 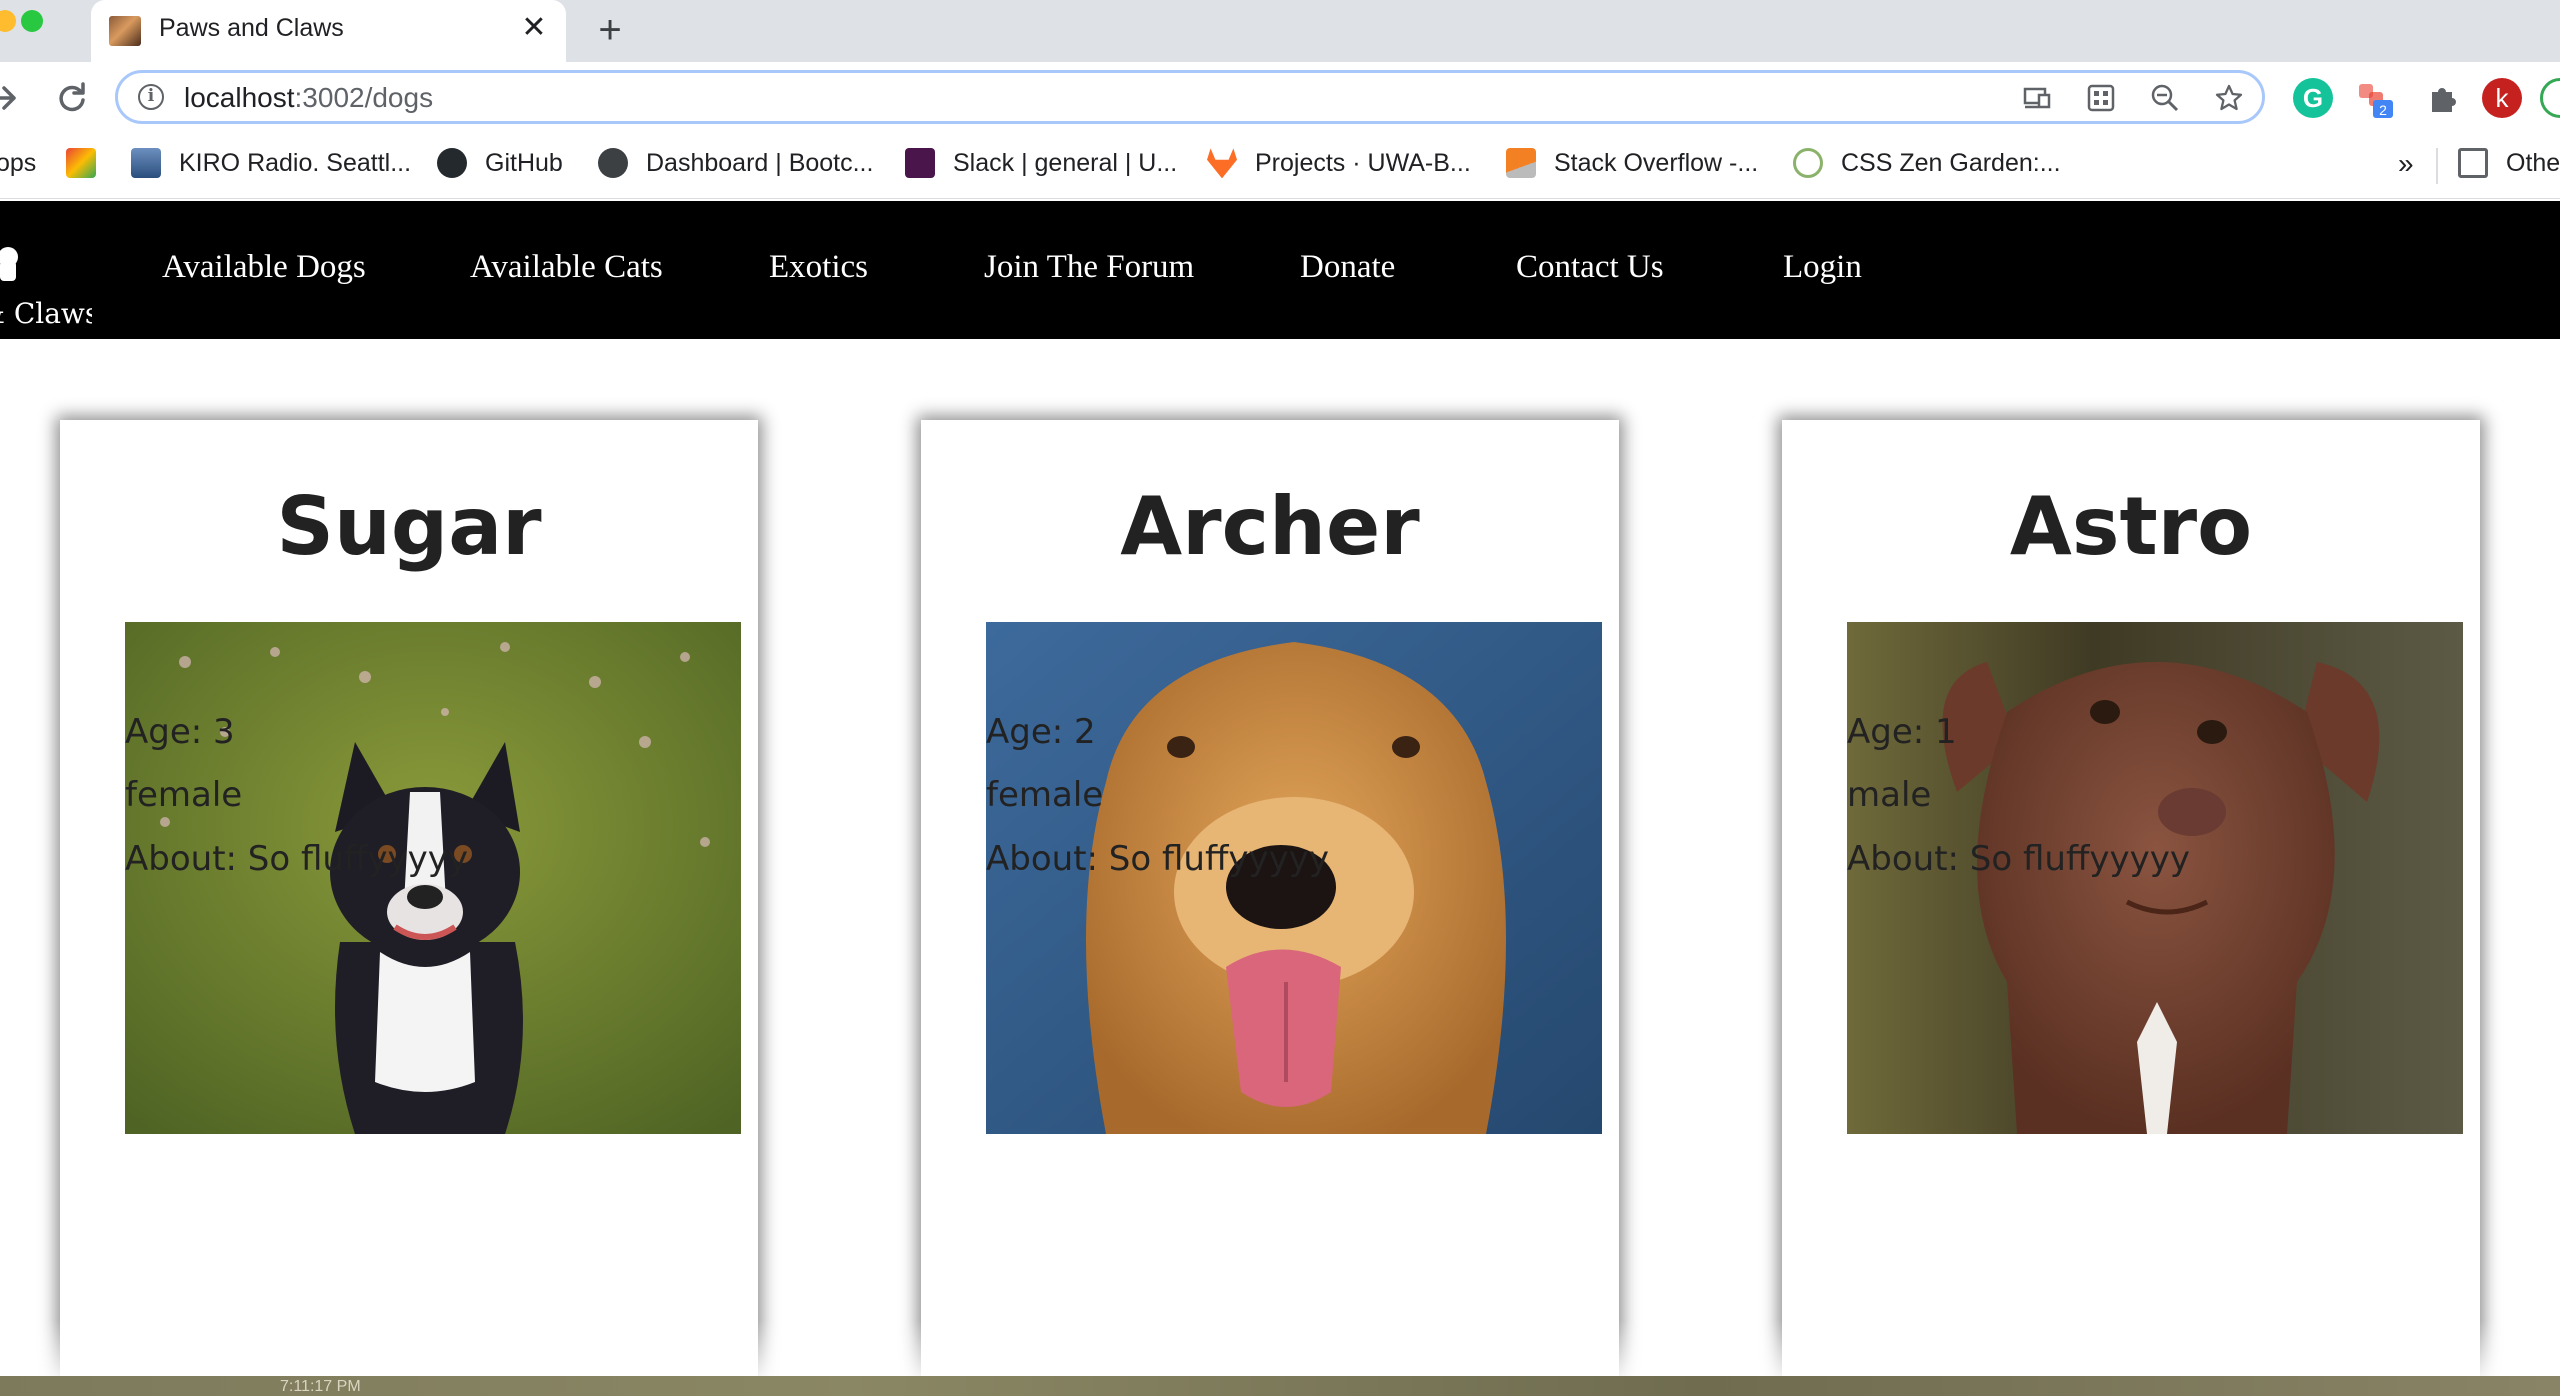 What do you see at coordinates (1280, 1386) in the screenshot?
I see `desktop-background-strip: 7:11:17 PM` at bounding box center [1280, 1386].